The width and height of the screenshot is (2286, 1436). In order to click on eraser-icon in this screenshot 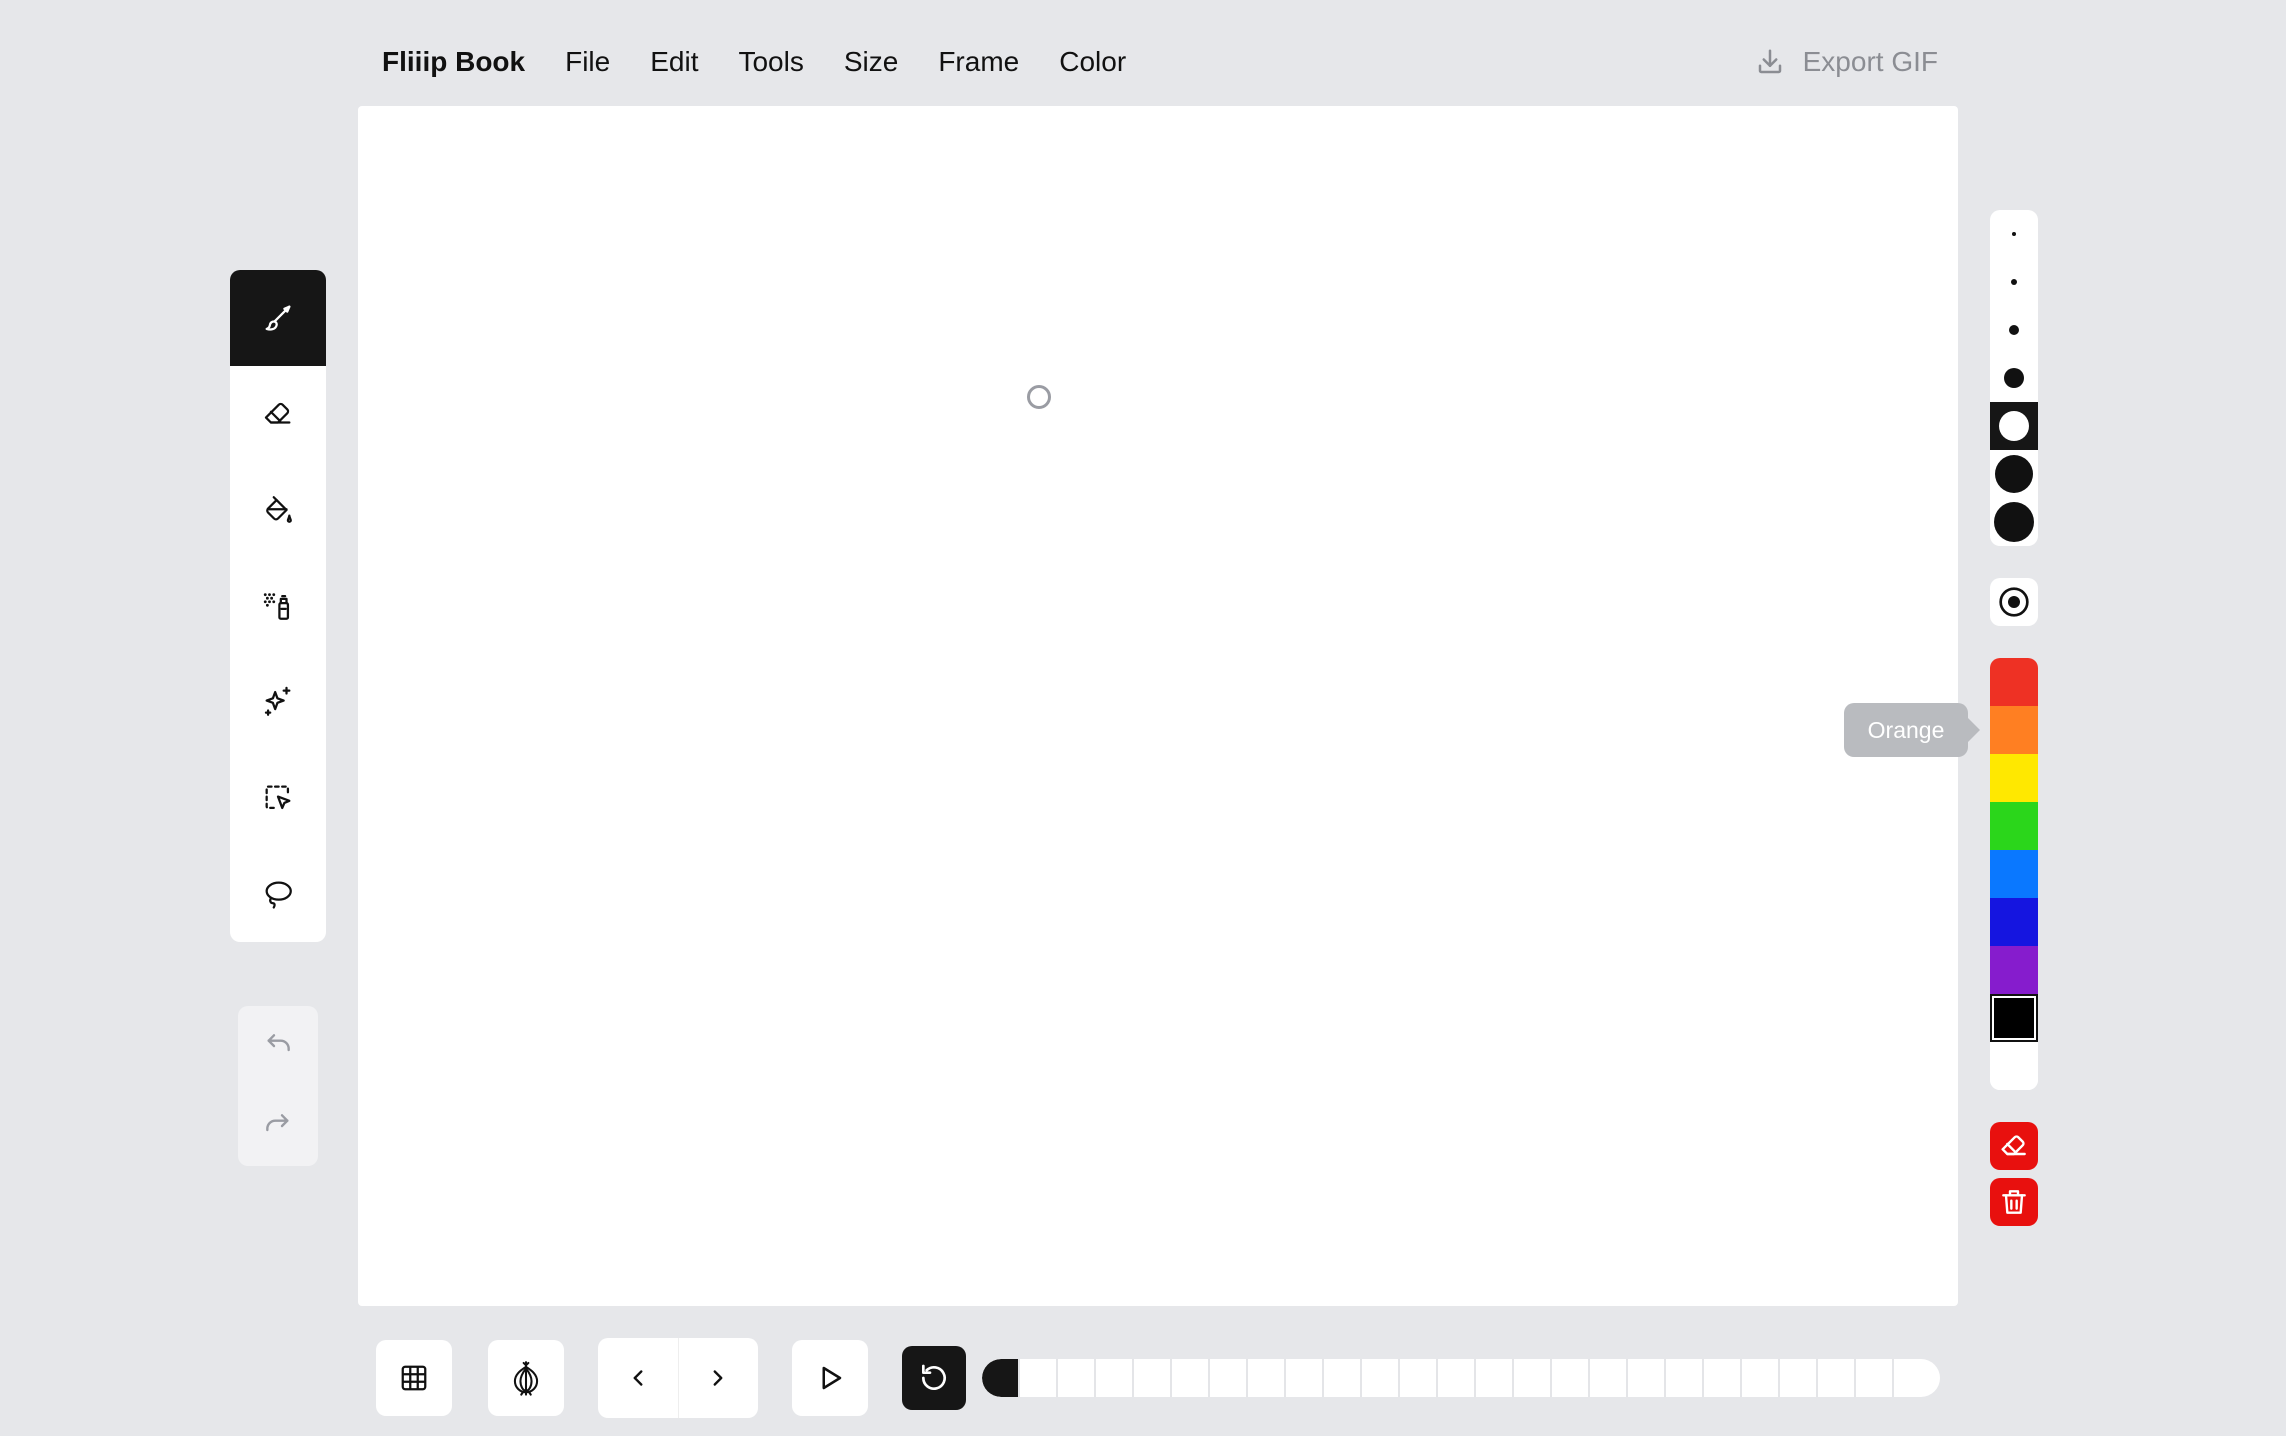, I will do `click(2014, 1146)`.